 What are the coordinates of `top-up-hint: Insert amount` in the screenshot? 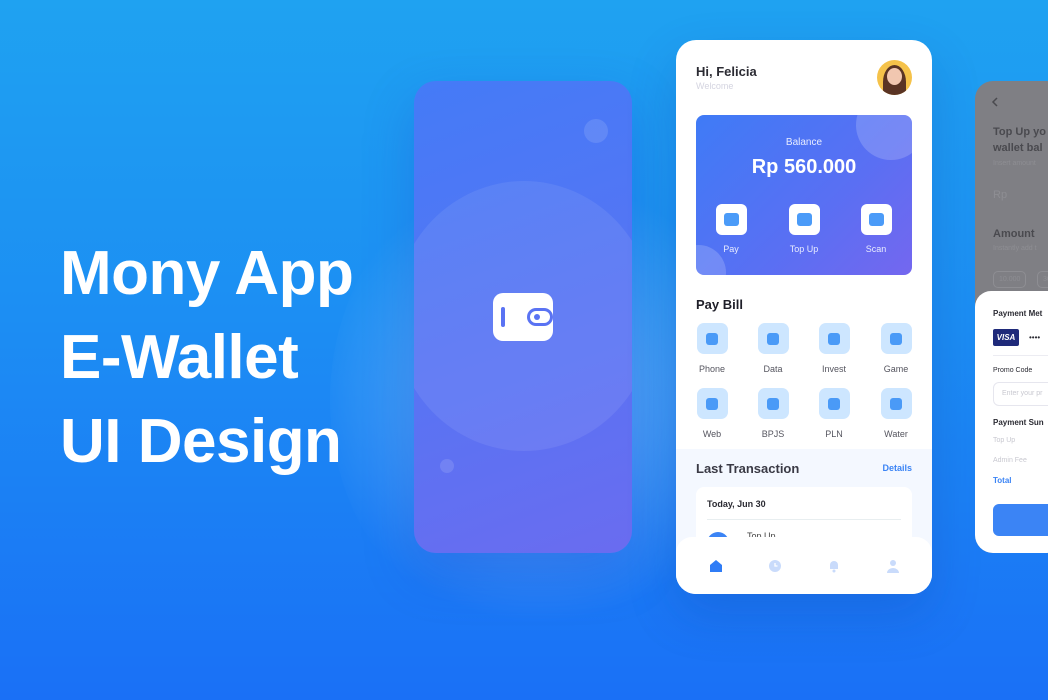 It's located at (1014, 163).